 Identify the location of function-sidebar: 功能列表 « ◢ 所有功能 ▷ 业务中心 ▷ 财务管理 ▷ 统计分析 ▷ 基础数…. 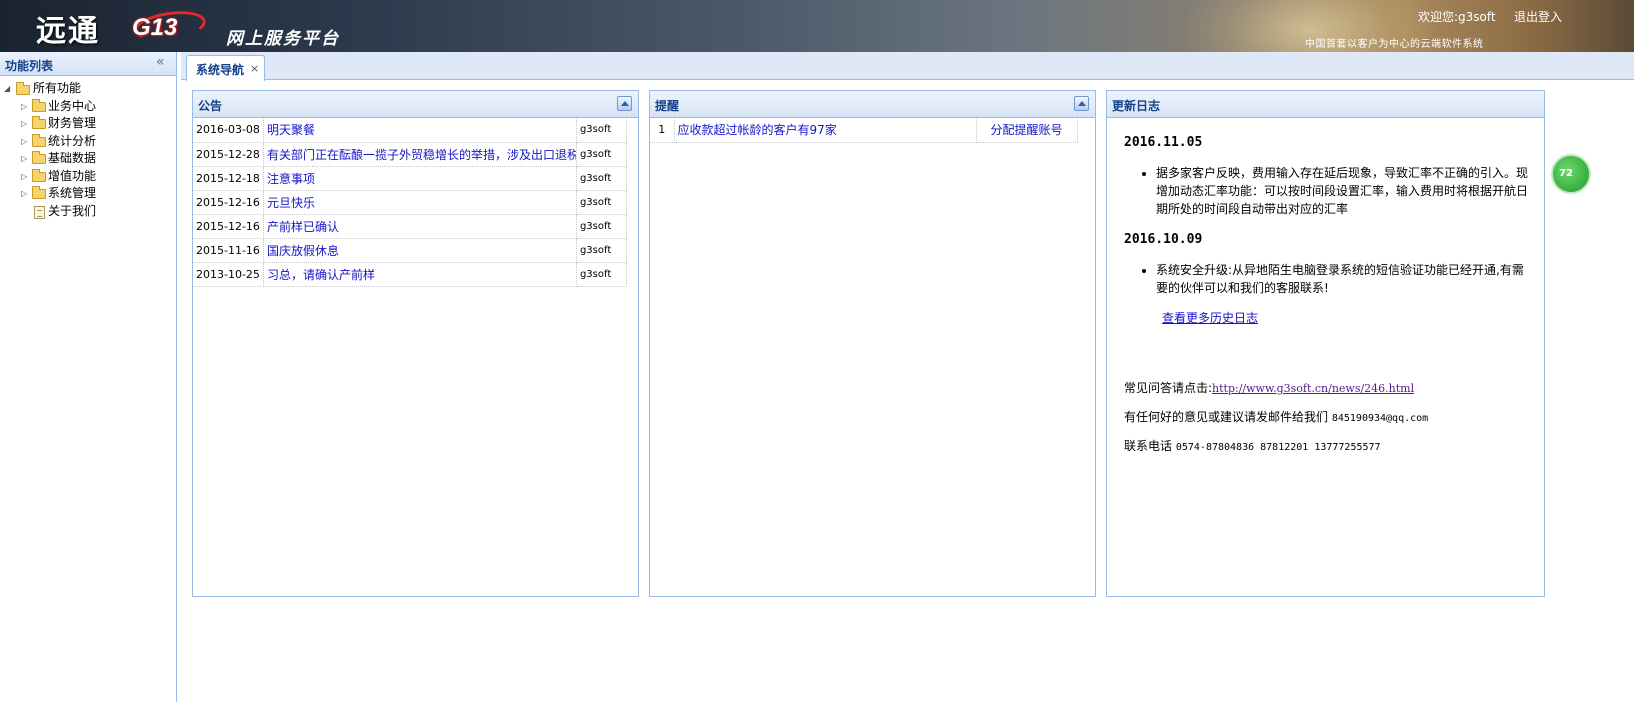
(88, 377).